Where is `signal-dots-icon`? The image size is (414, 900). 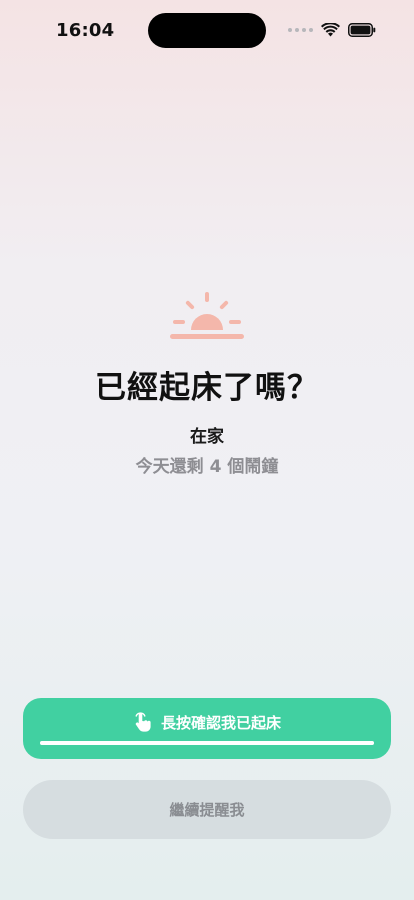
signal-dots-icon is located at coordinates (300, 30).